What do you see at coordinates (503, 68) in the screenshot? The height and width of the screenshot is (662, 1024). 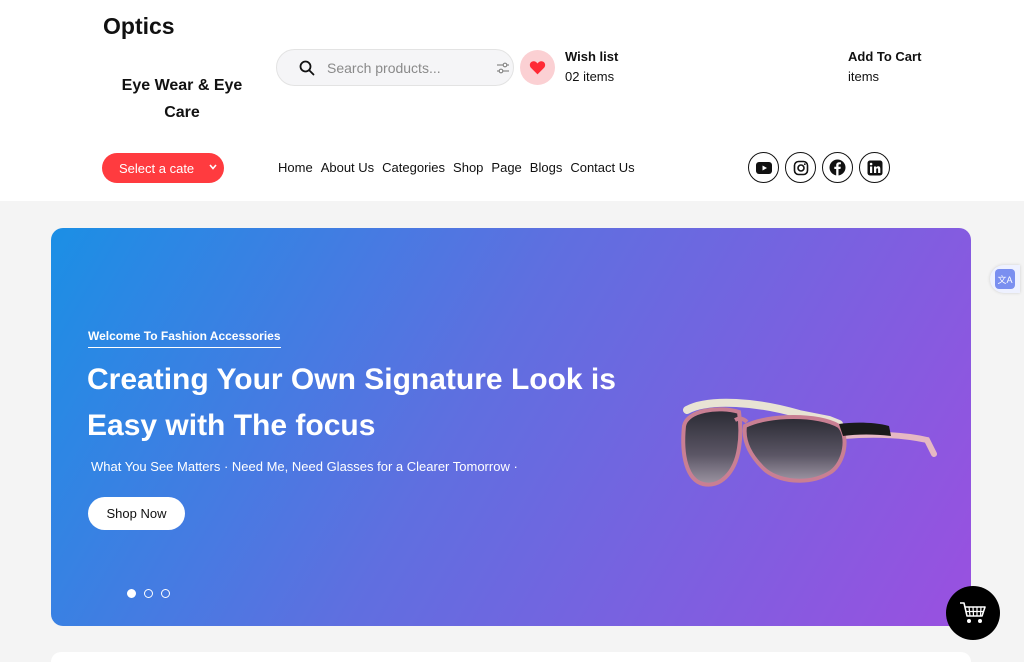 I see `filter-icon` at bounding box center [503, 68].